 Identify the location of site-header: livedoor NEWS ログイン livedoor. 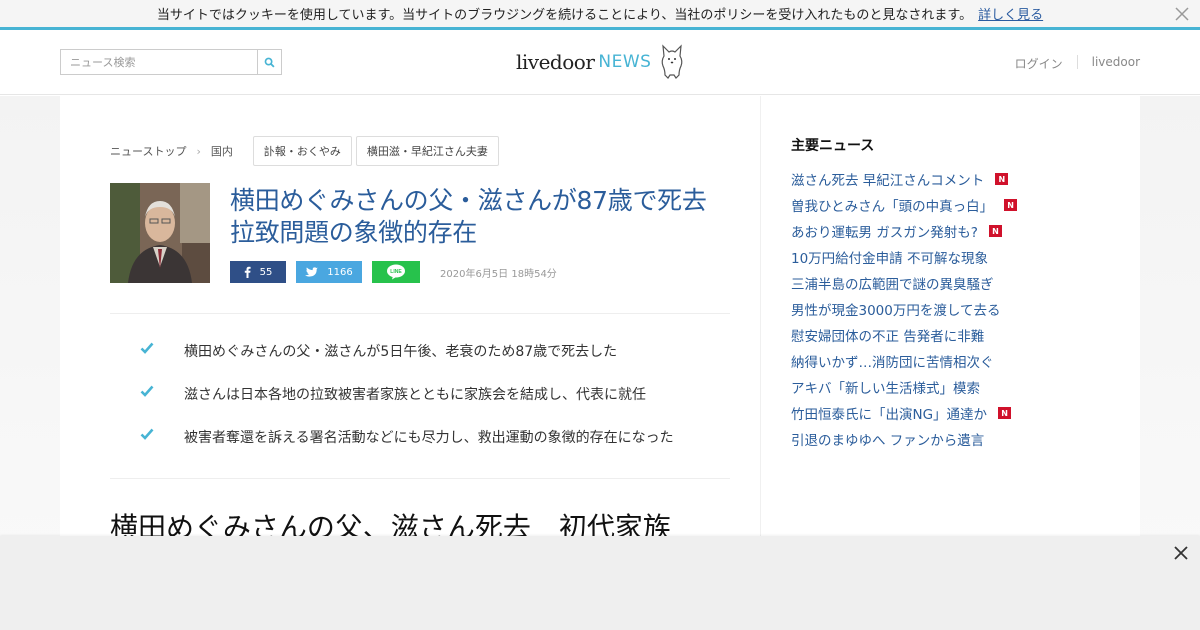
(600, 62).